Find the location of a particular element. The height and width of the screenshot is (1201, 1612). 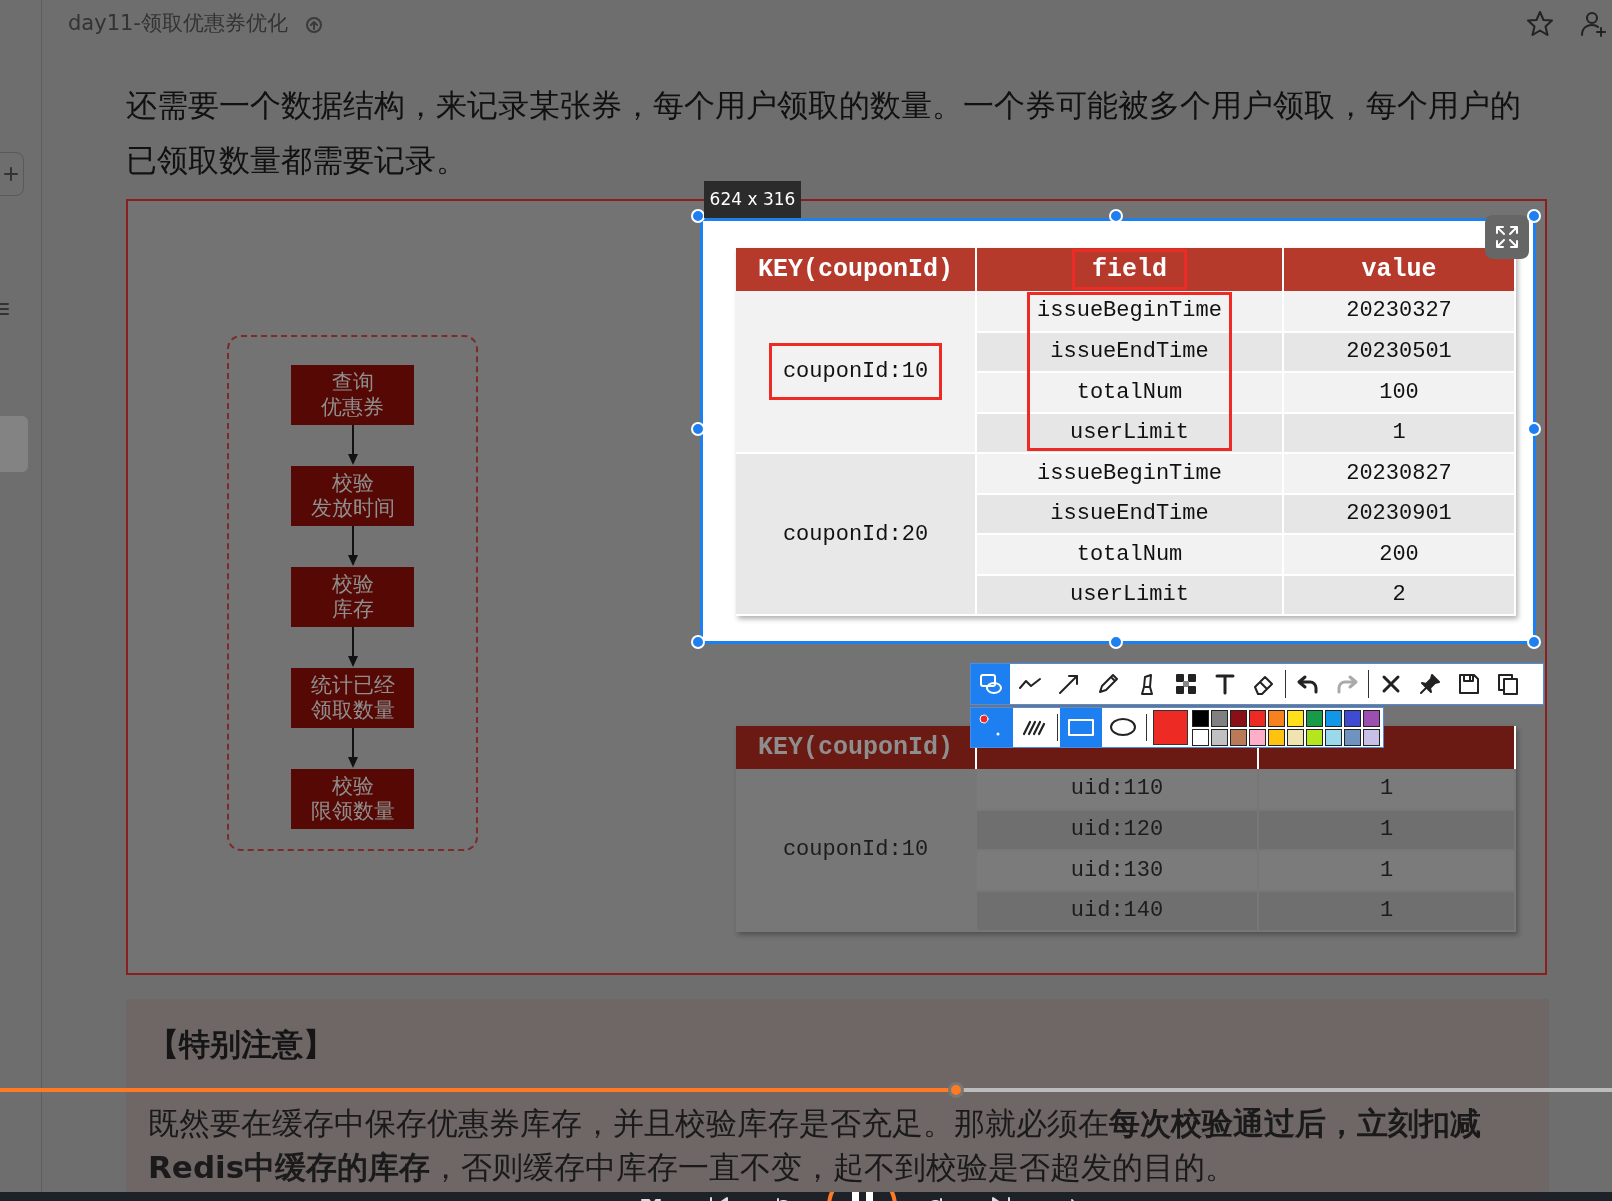

pin-icon is located at coordinates (1429, 684).